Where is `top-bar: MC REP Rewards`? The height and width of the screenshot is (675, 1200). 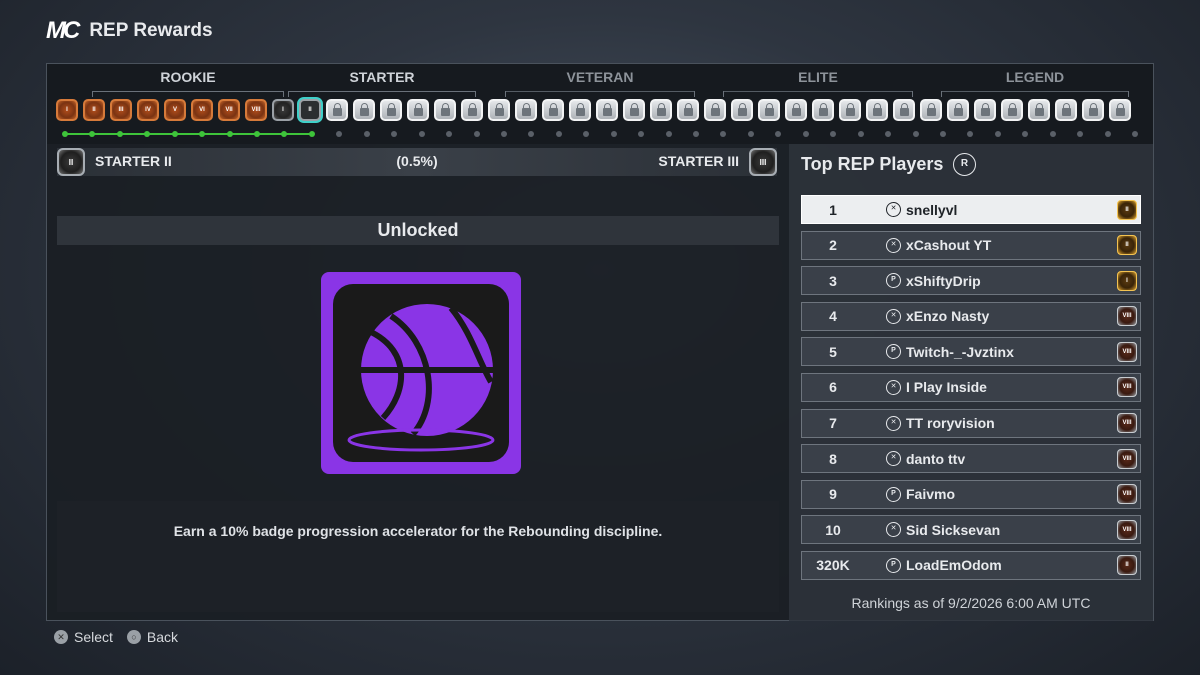
top-bar: MC REP Rewards is located at coordinates (129, 31).